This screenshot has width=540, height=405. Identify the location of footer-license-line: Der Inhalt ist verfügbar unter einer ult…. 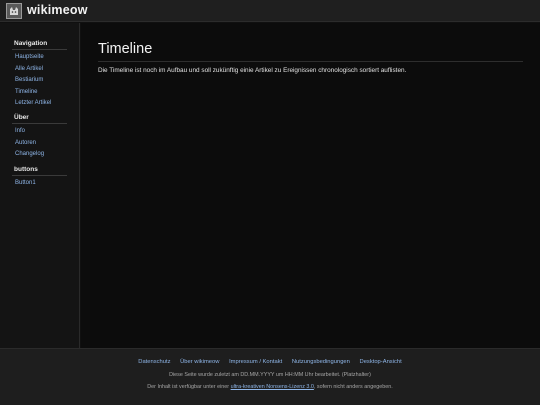
(270, 387).